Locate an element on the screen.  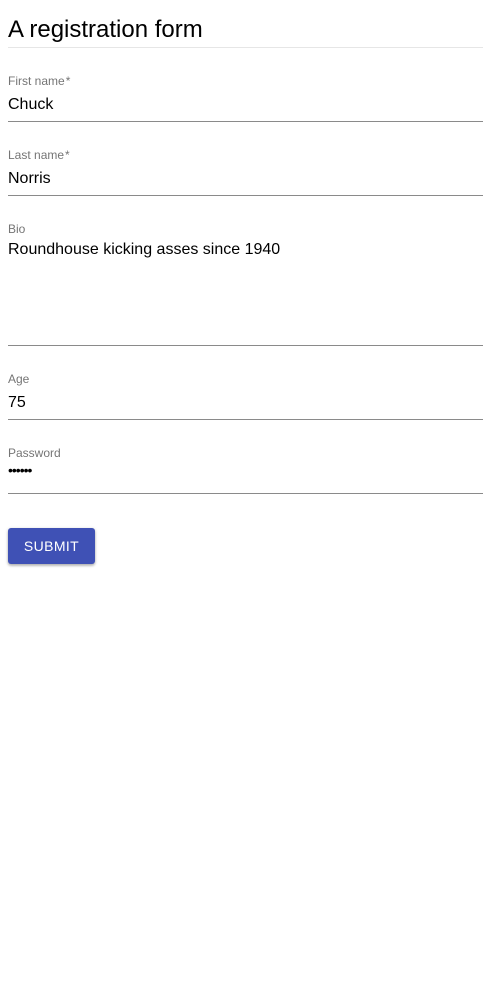
age-underline is located at coordinates (245, 419).